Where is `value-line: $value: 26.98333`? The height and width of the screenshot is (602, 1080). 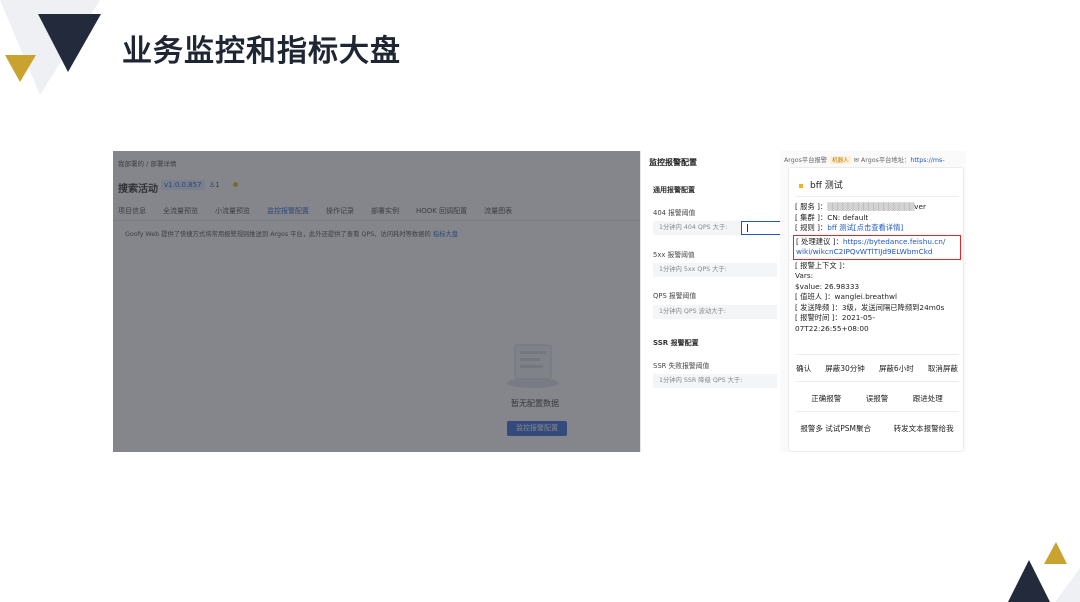
value-line: $value: 26.98333 is located at coordinates (827, 286).